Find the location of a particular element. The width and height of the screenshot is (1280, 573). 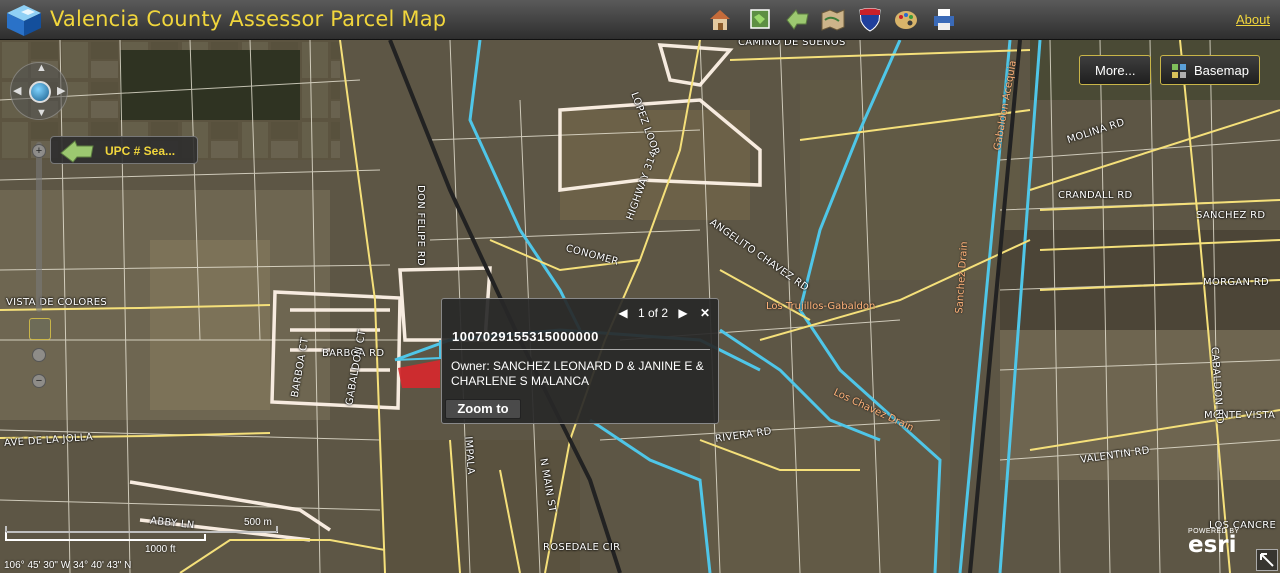

pan-down-icon: ▼ is located at coordinates (41, 113).